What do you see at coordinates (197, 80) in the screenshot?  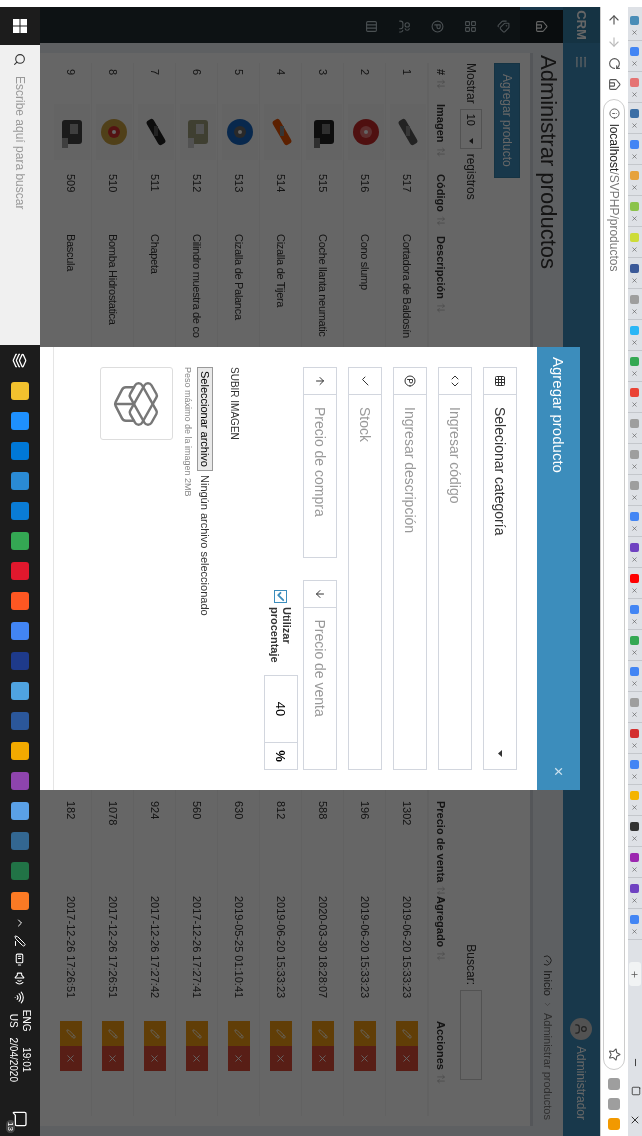 I see `table-cell: 6` at bounding box center [197, 80].